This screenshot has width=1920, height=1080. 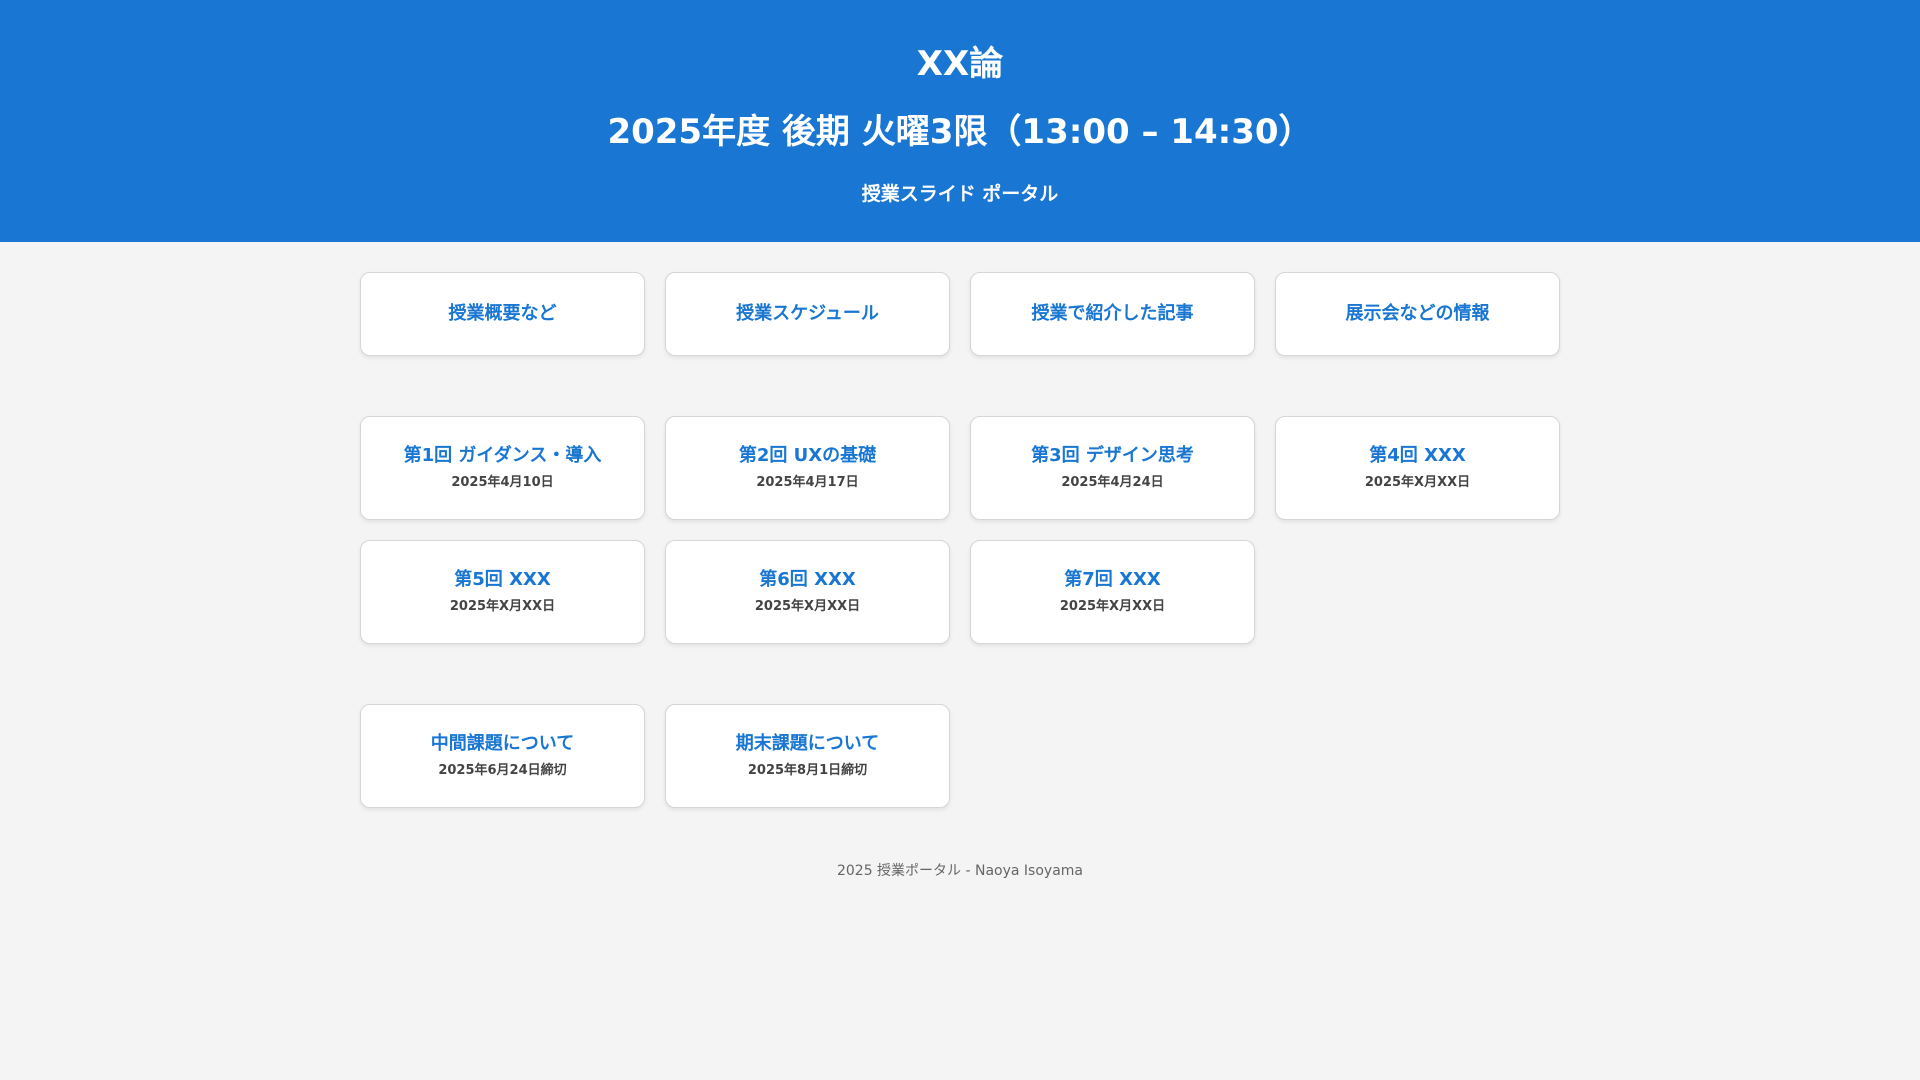 I want to click on lecture-title: 第1回 ガイダンス・導入, so click(x=502, y=455).